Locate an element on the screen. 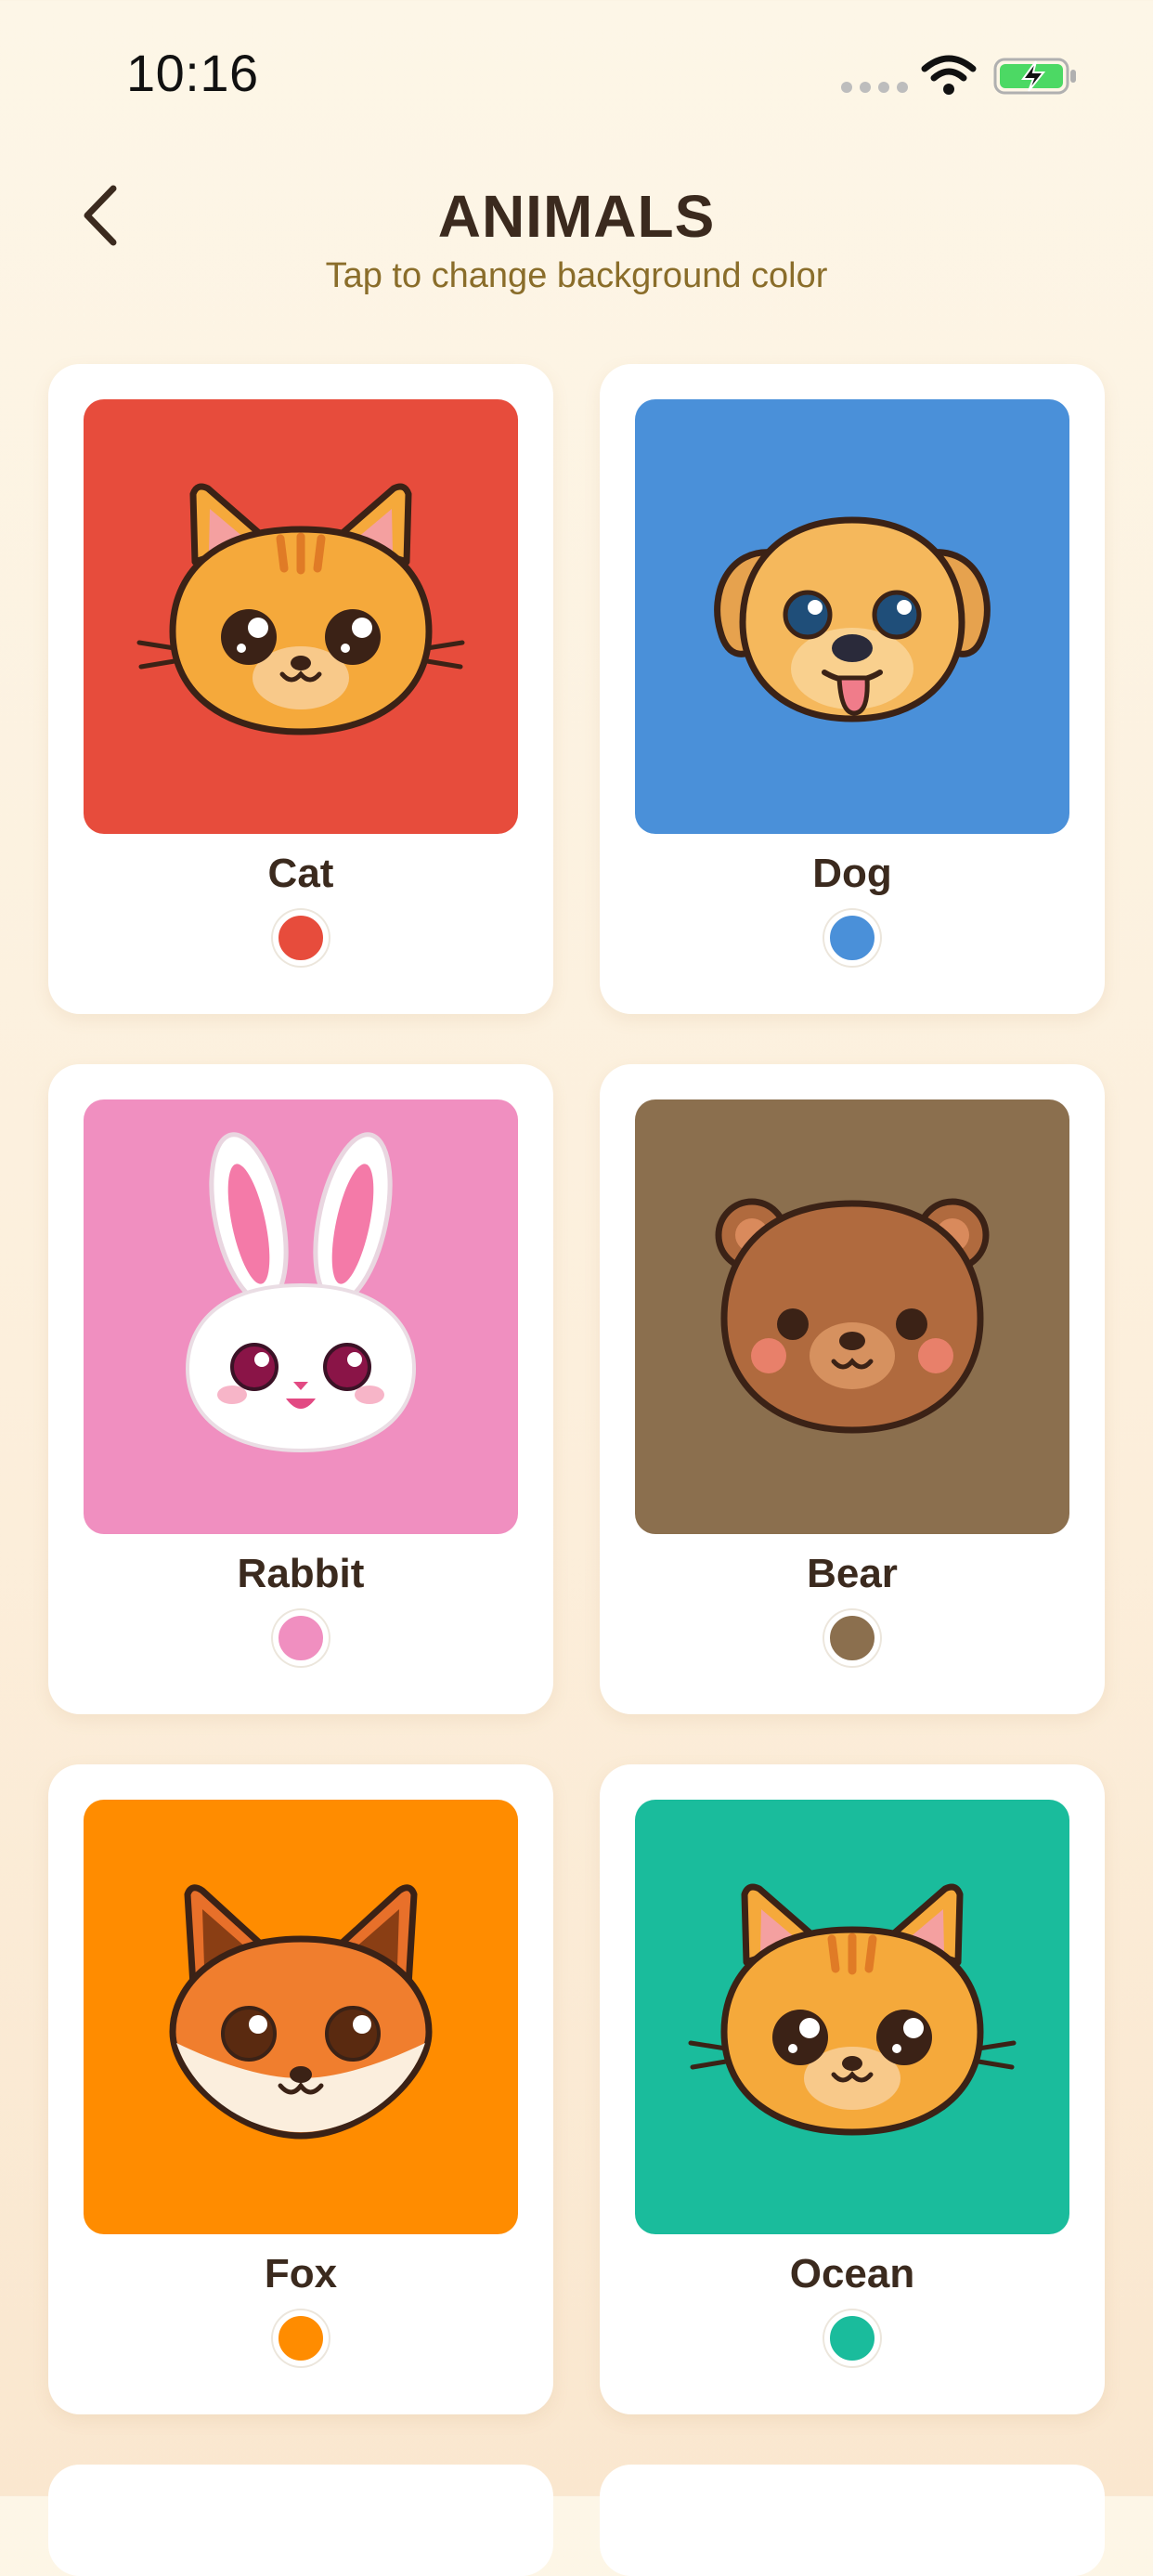  animal-name: Bear is located at coordinates (853, 1573).